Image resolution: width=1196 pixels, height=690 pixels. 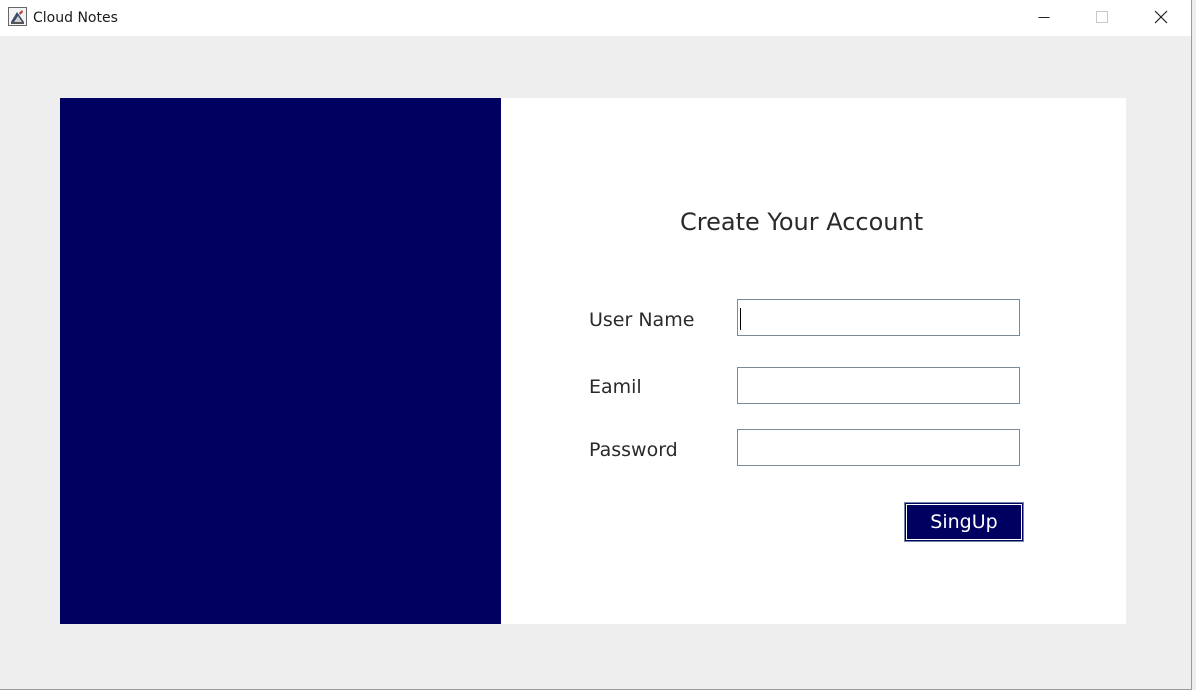 I want to click on password-label: Password, so click(x=633, y=450).